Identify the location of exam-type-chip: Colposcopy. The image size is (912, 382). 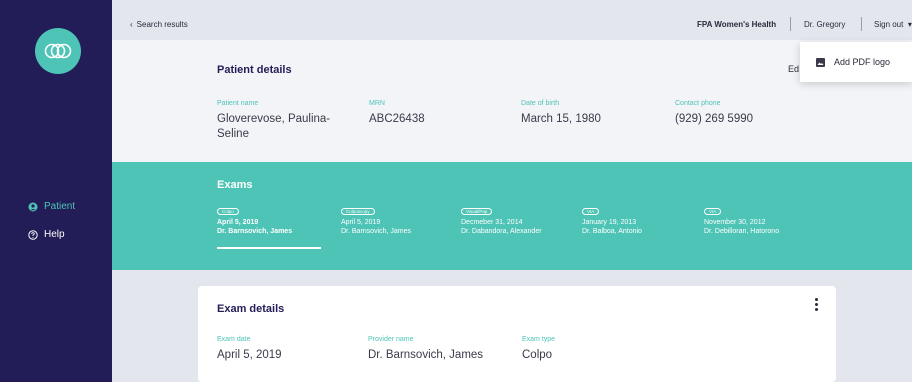
(358, 211).